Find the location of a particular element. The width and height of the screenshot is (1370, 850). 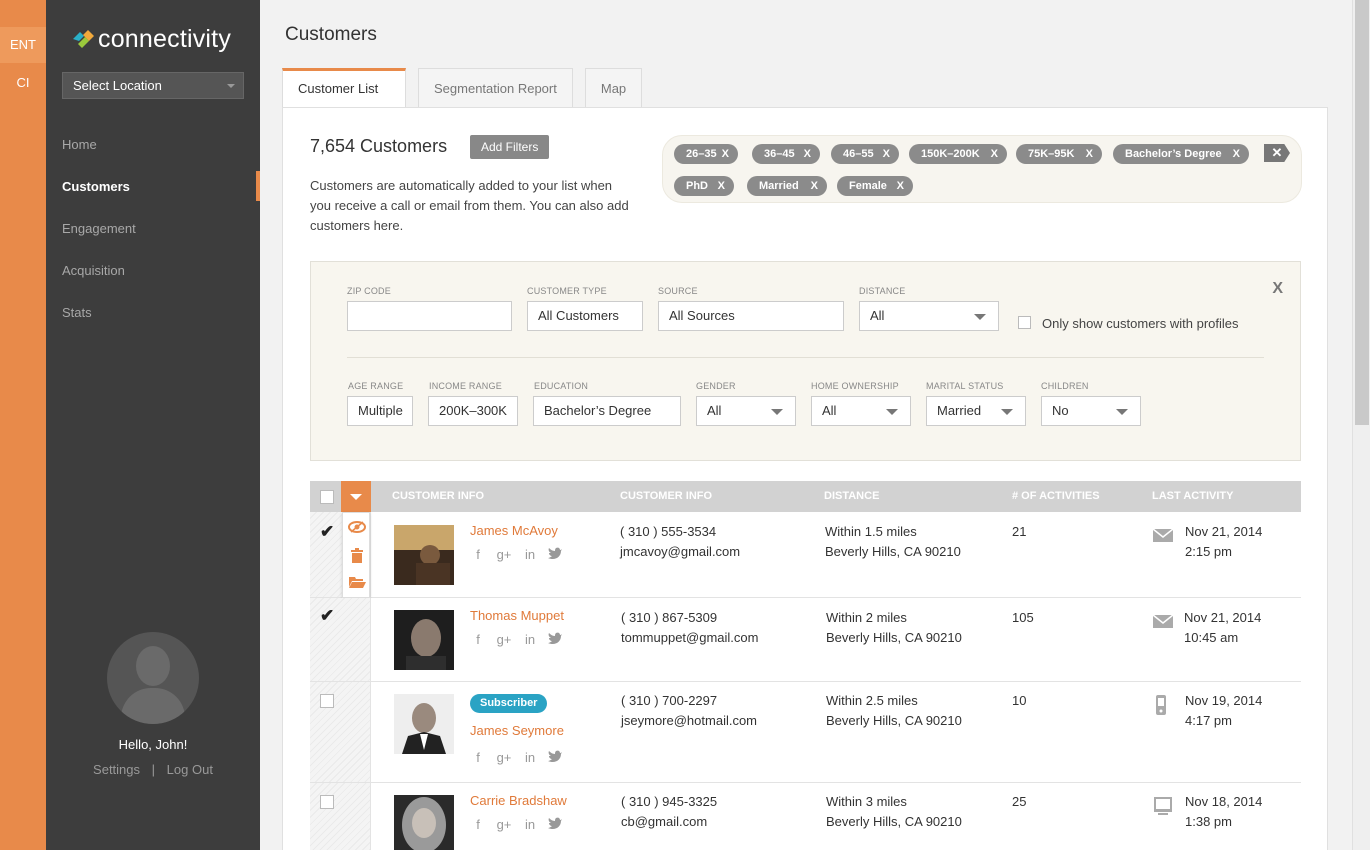

rail-item-ent: ENT is located at coordinates (23, 45).